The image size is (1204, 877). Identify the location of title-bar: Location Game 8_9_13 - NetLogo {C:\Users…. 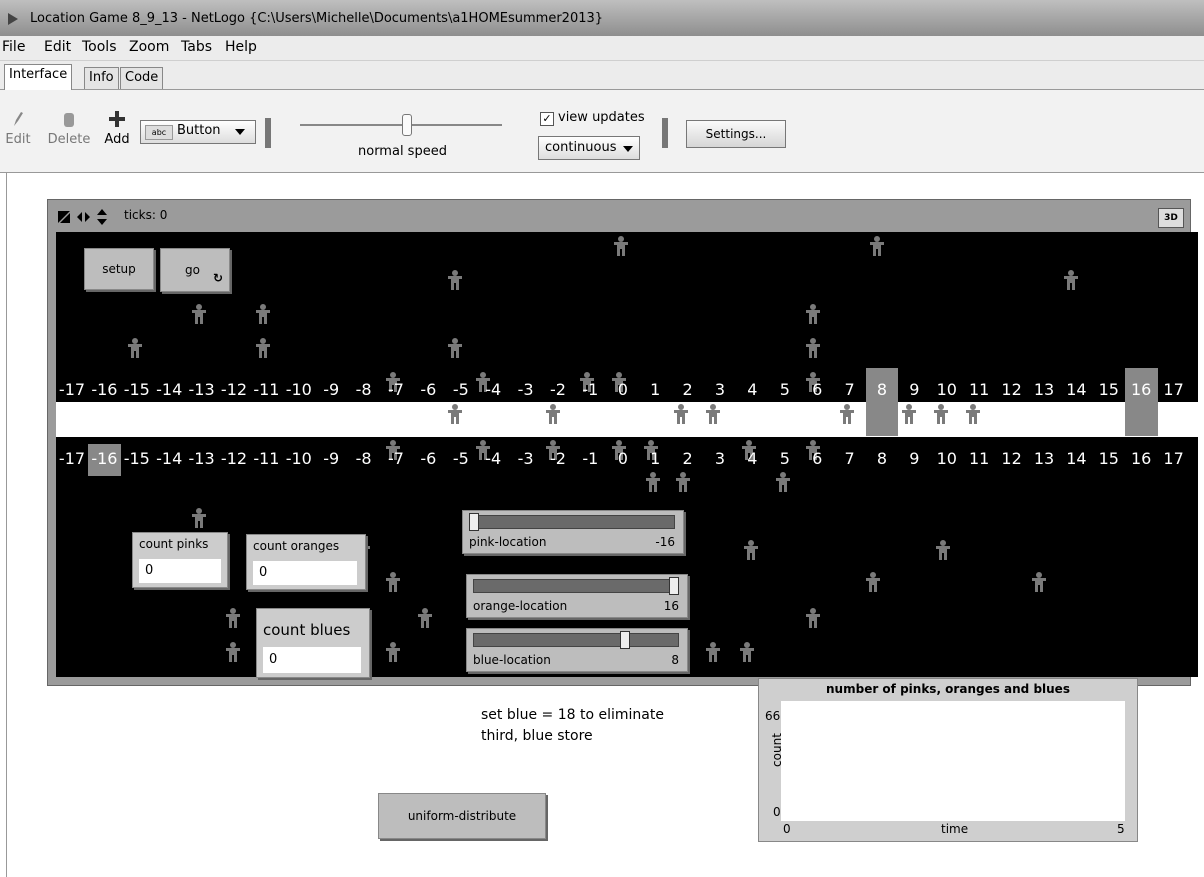
(602, 18).